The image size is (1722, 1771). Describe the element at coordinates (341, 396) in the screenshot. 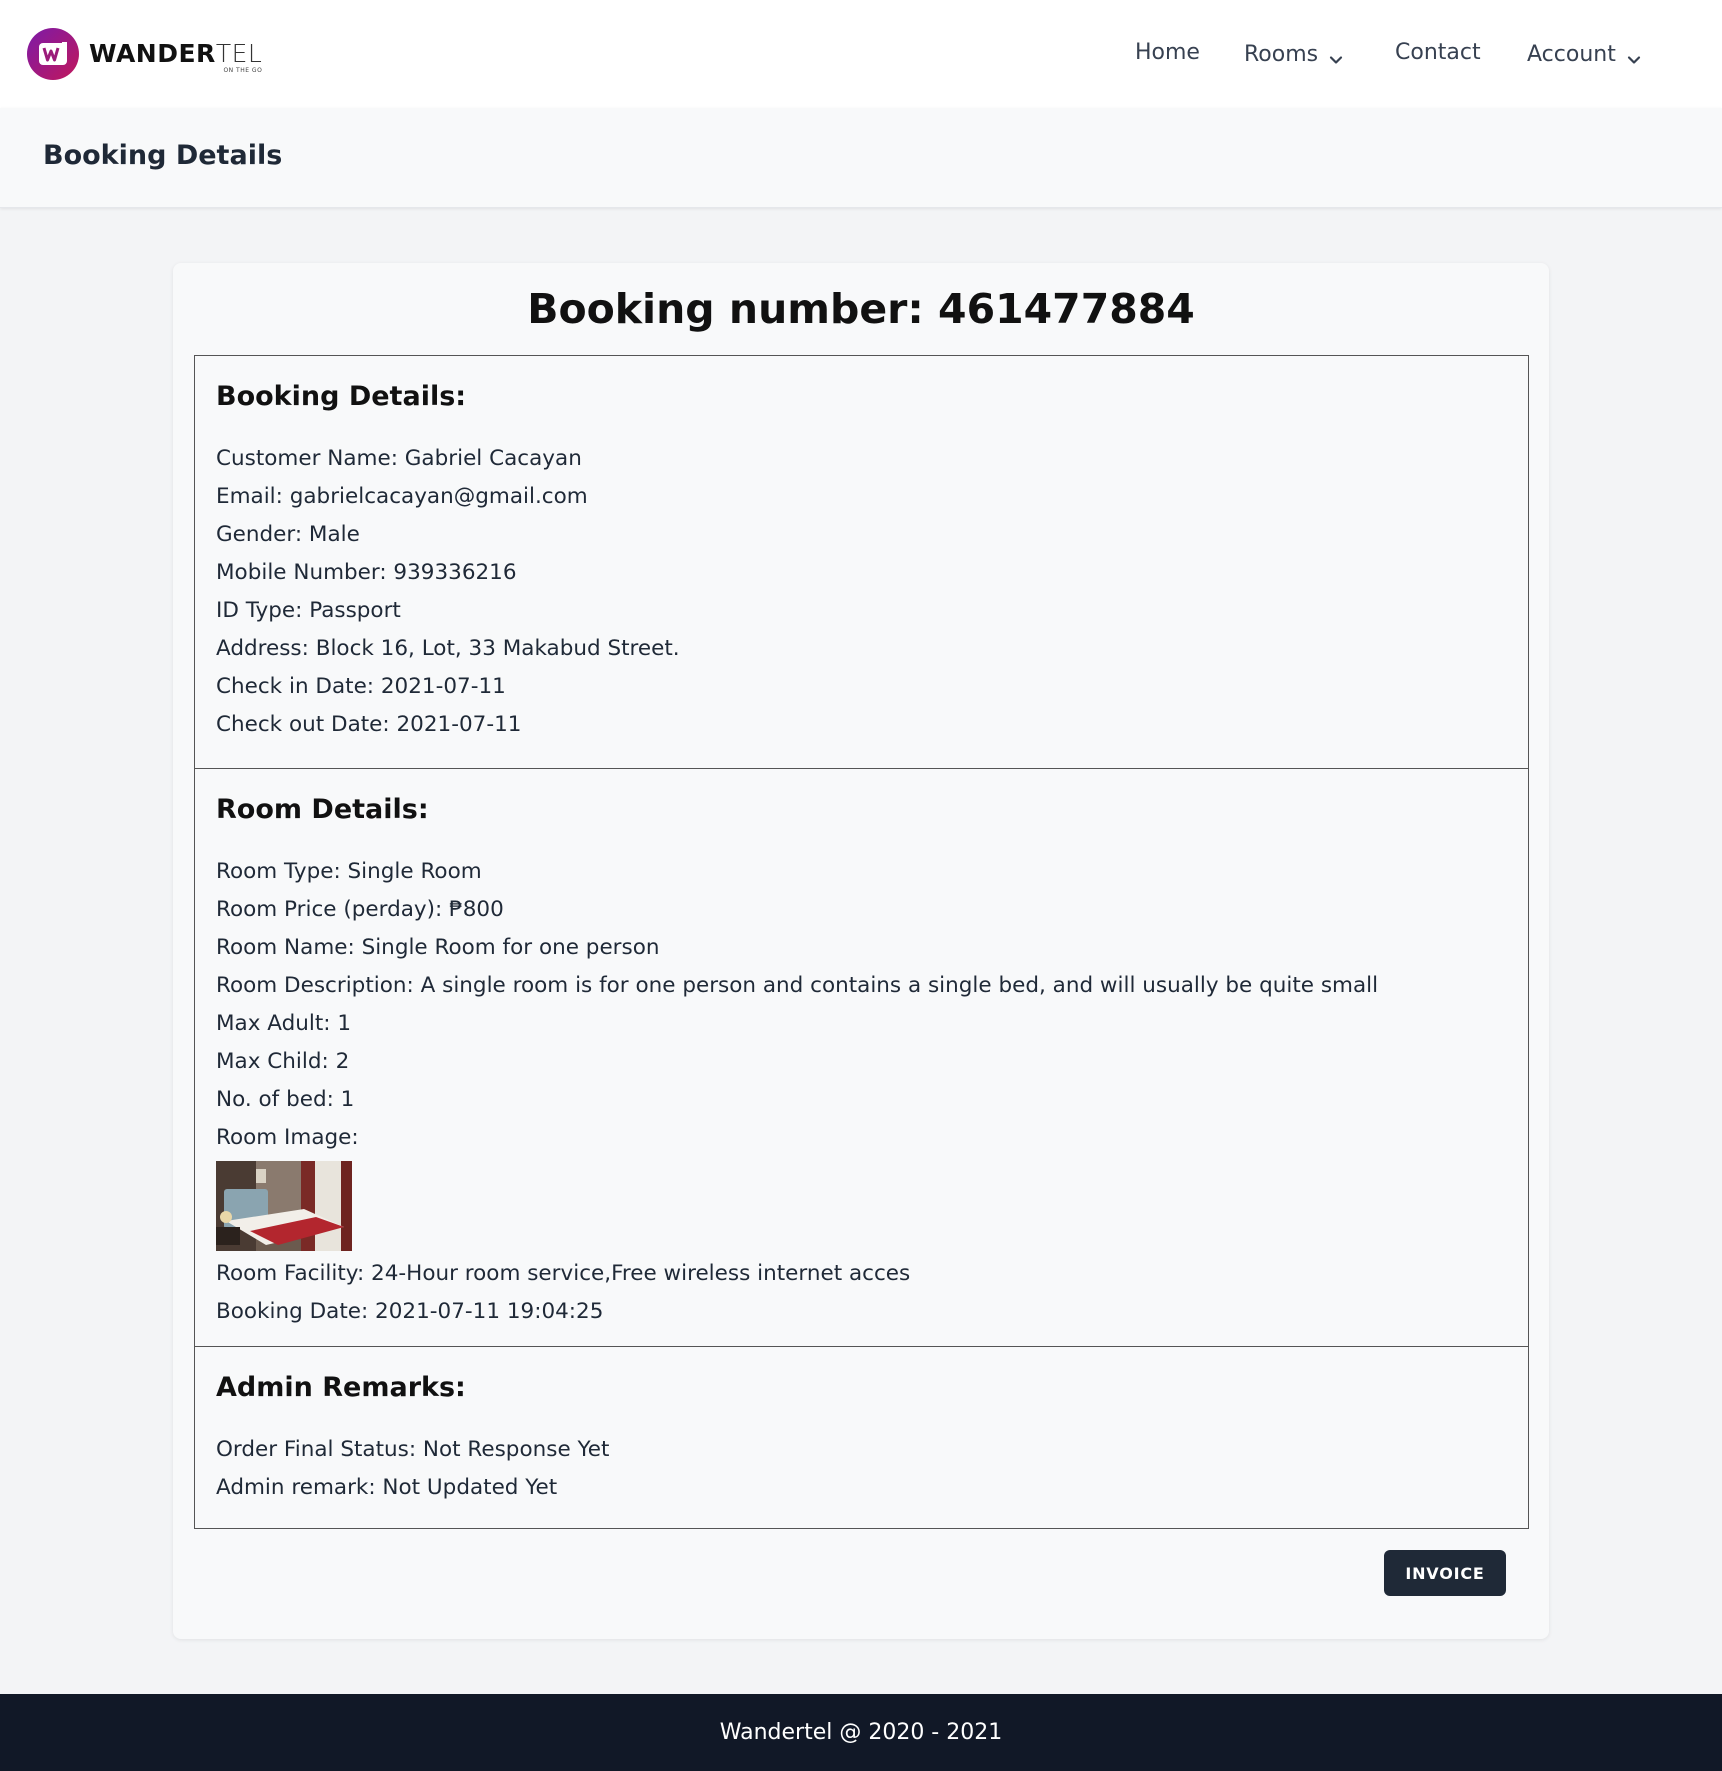

I see `booking-details-heading: Booking Details:` at that location.